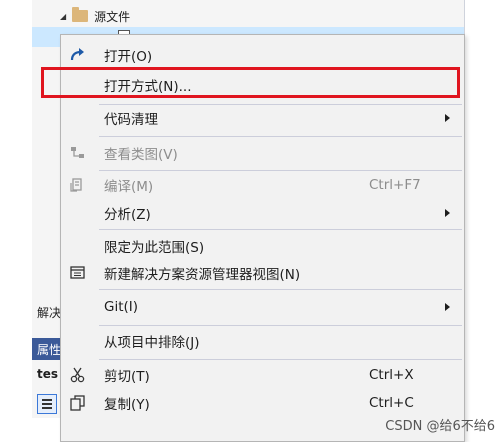  What do you see at coordinates (152, 343) in the screenshot?
I see `menu-item-label: 从项目中排除(J)` at bounding box center [152, 343].